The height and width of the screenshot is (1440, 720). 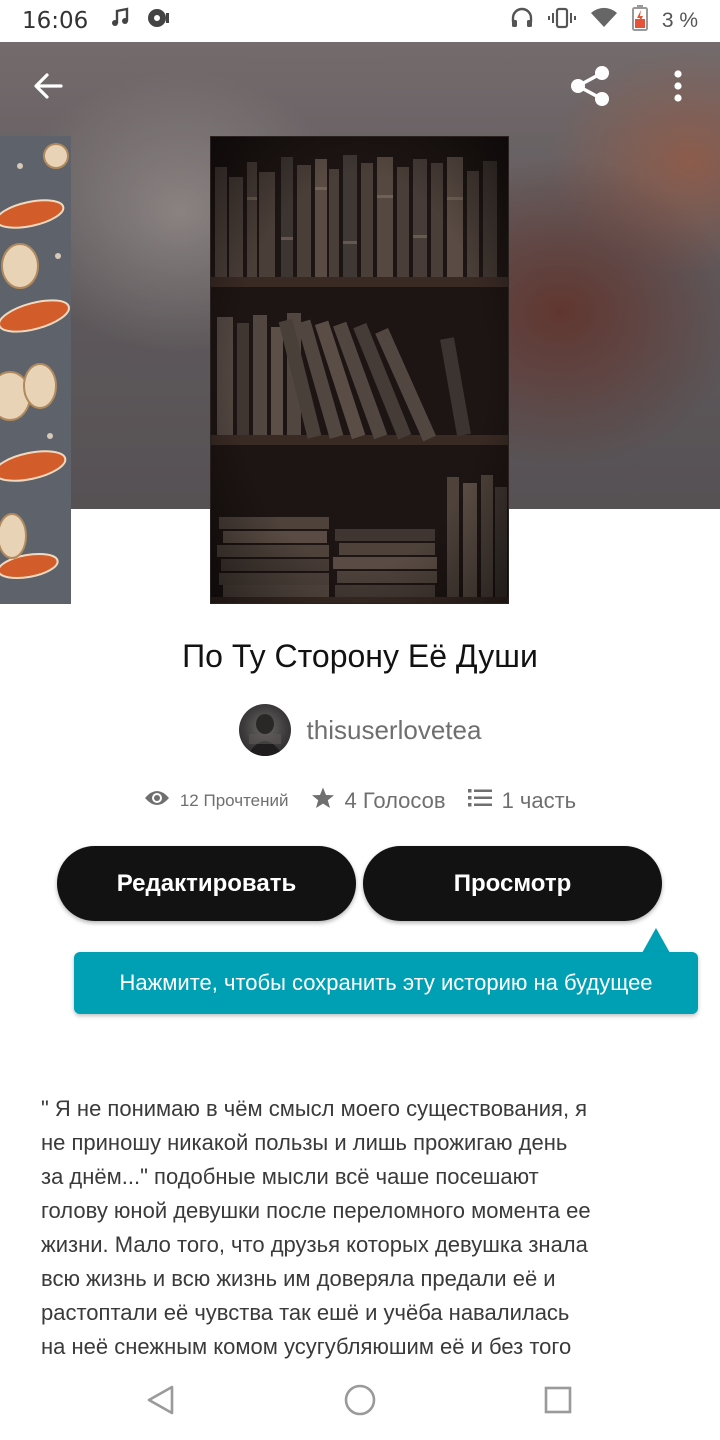 I want to click on nav-recents-icon, so click(x=558, y=1402).